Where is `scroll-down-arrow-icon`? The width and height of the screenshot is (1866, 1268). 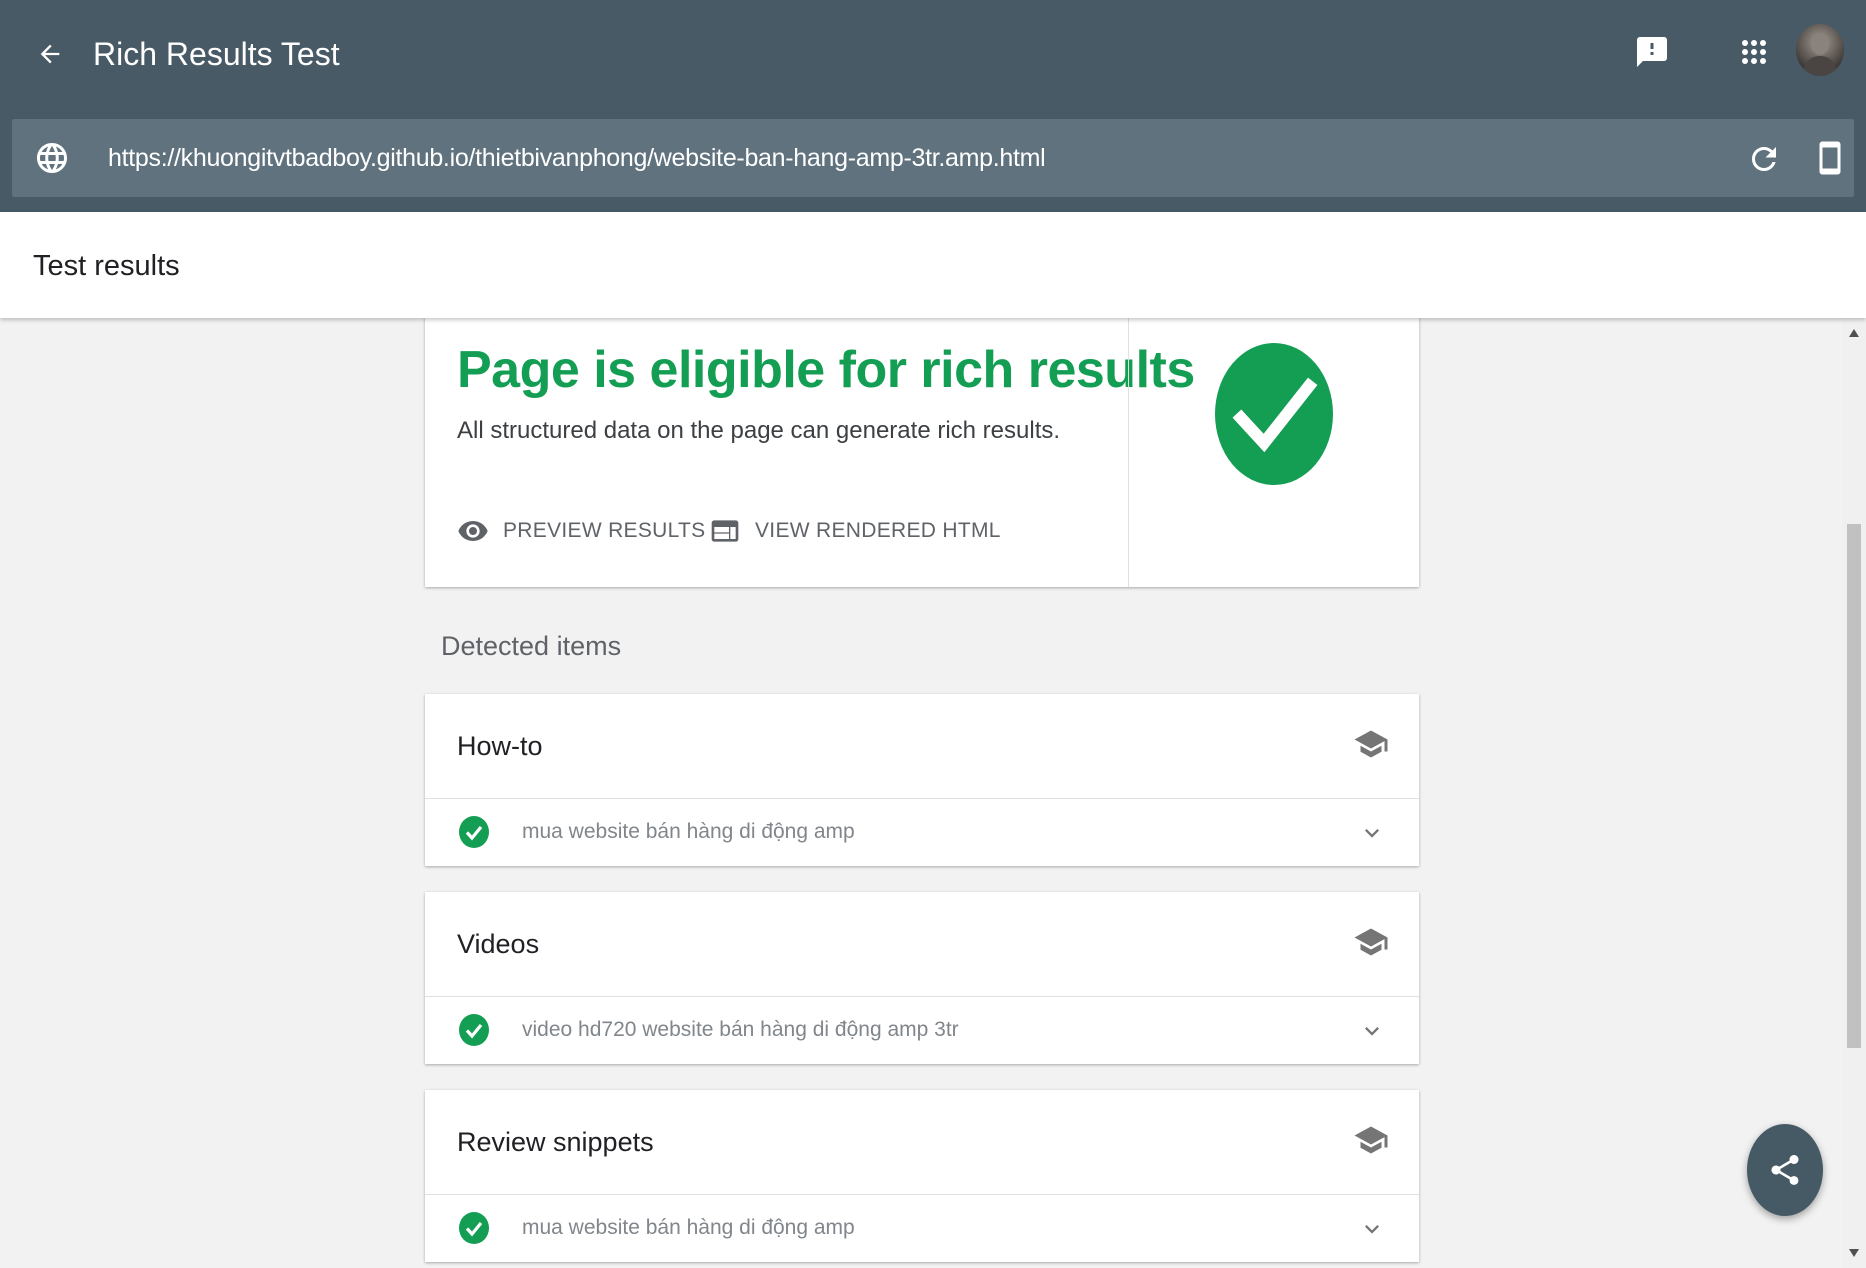 scroll-down-arrow-icon is located at coordinates (1854, 1253).